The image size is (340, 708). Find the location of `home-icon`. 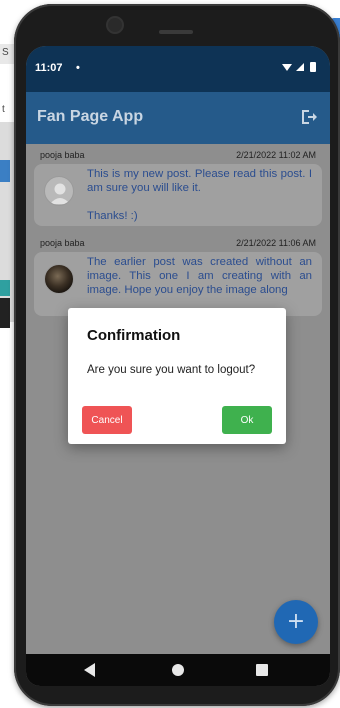

home-icon is located at coordinates (178, 670).